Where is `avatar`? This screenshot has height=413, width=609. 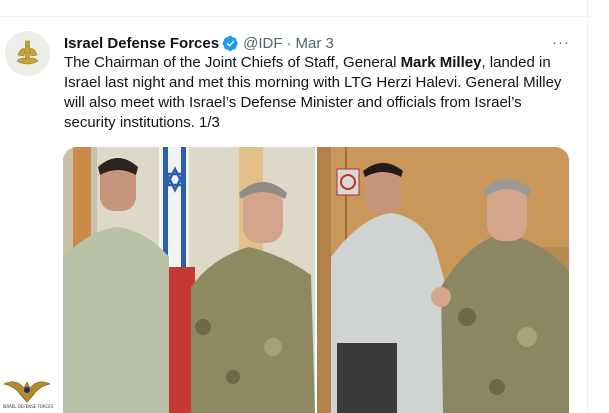 avatar is located at coordinates (27, 53).